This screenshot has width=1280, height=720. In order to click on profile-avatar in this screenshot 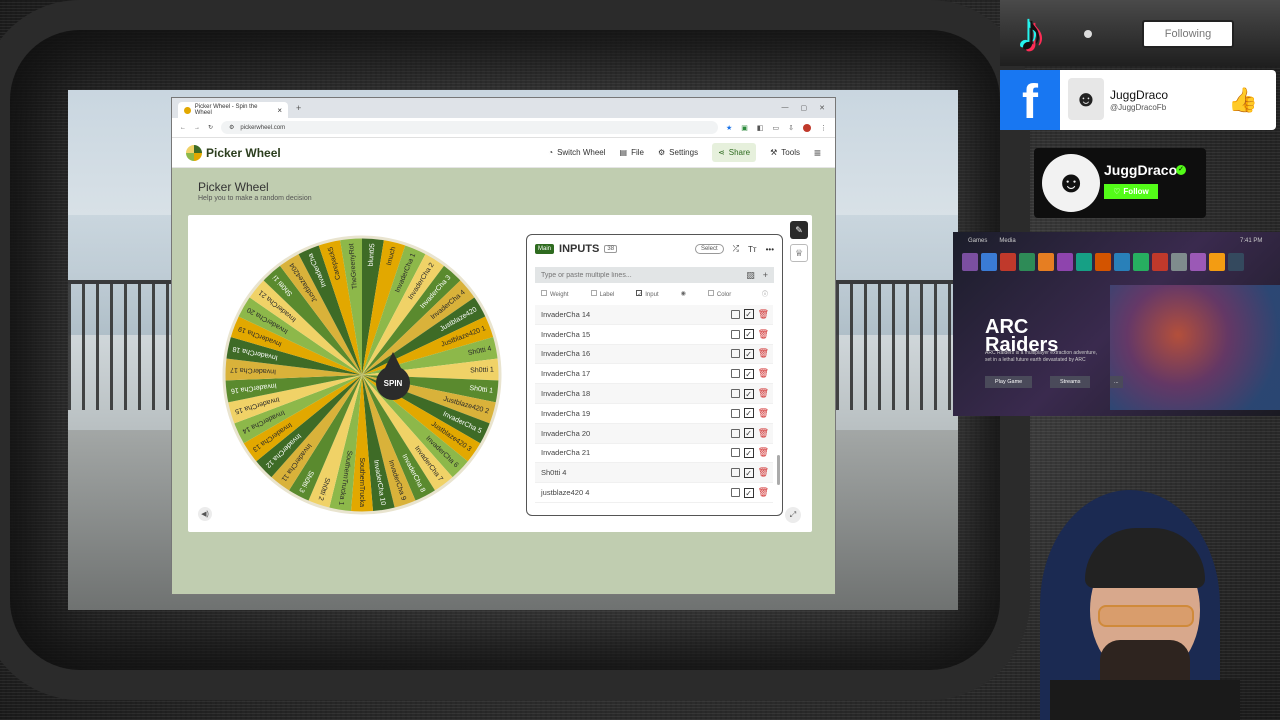, I will do `click(807, 127)`.